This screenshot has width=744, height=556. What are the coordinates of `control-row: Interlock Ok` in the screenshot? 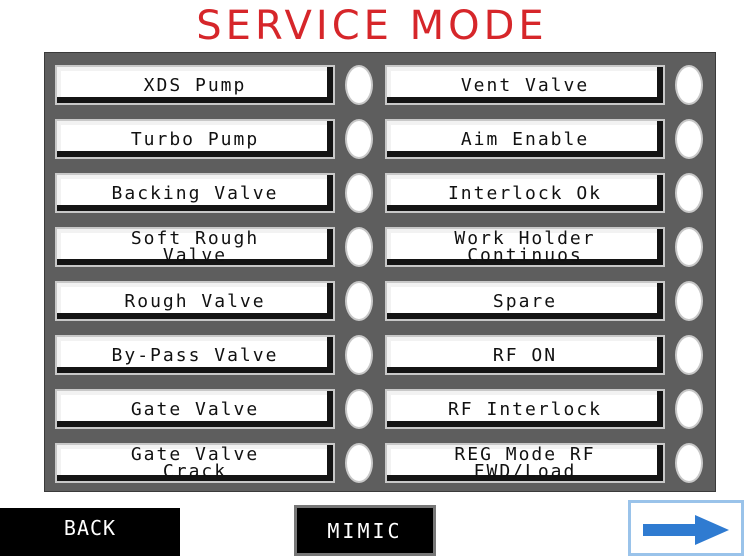 It's located at (545, 196).